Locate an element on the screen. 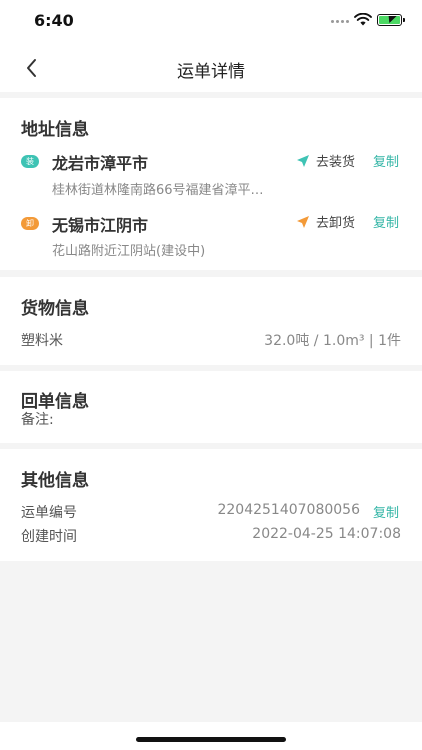  go-delivery-button: 去卸货 is located at coordinates (325, 221).